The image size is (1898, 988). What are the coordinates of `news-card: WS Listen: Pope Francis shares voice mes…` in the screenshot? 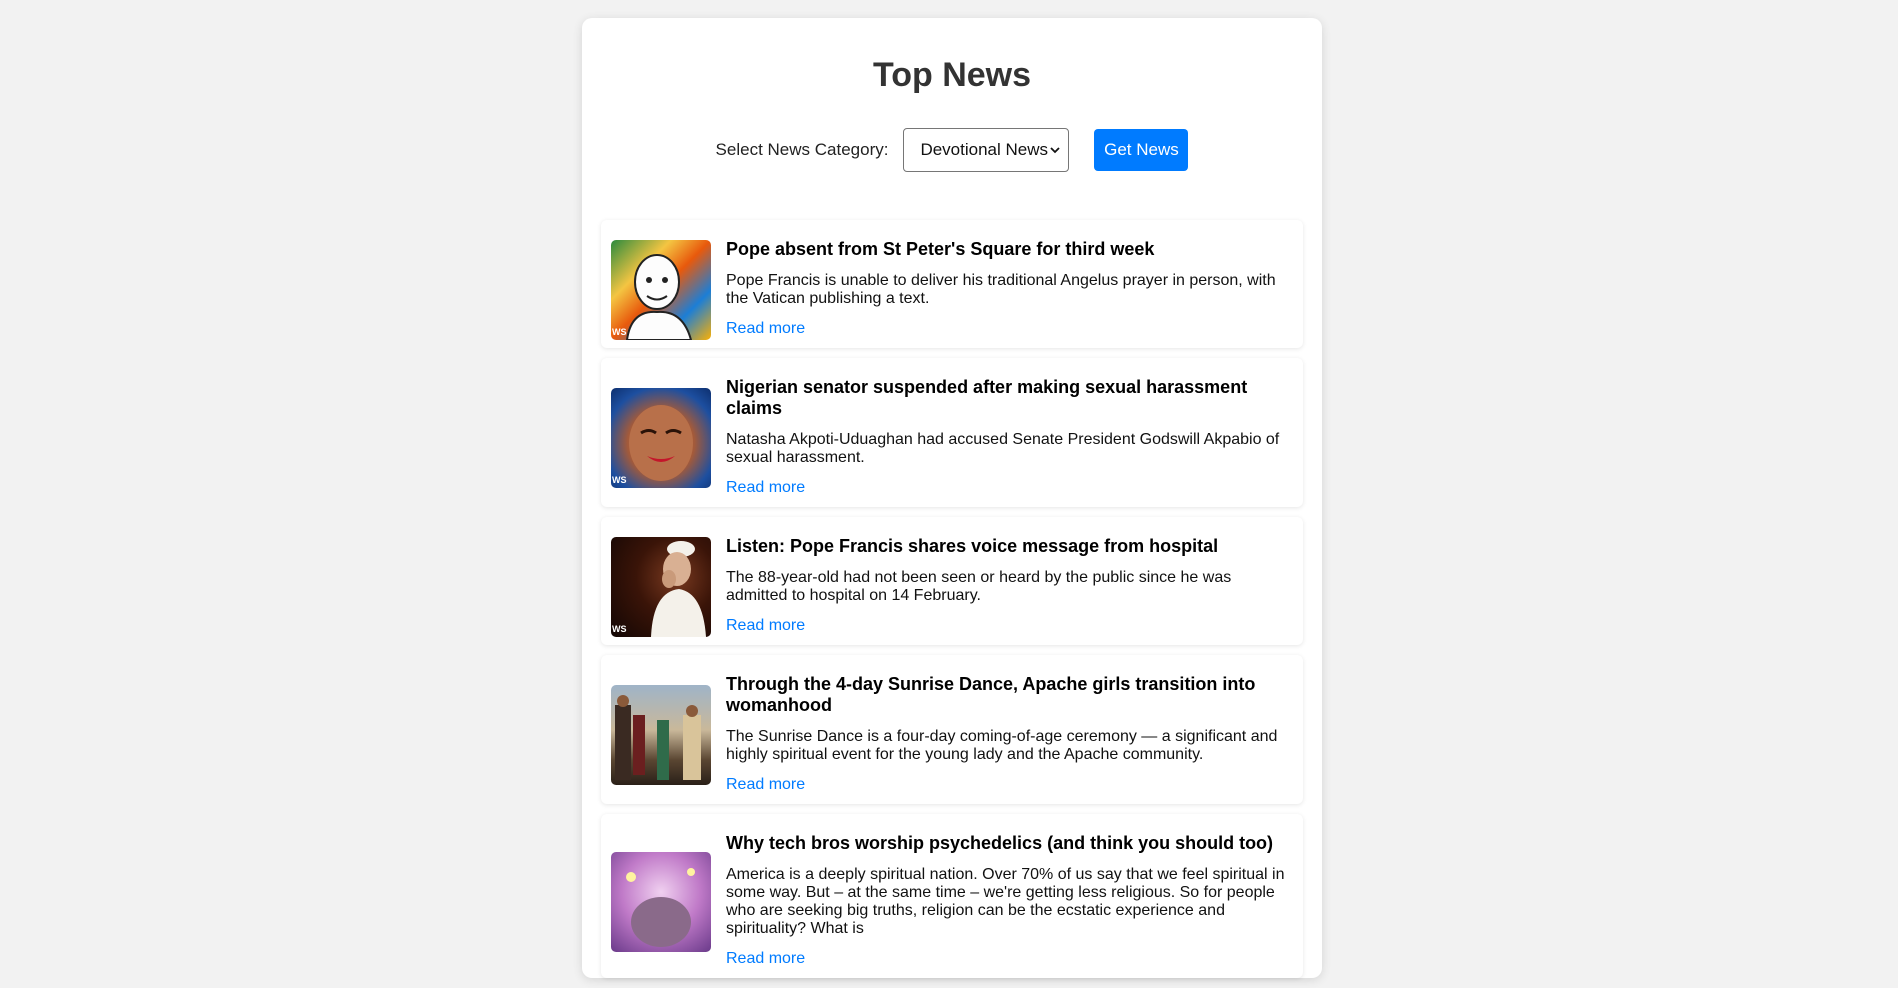 It's located at (952, 581).